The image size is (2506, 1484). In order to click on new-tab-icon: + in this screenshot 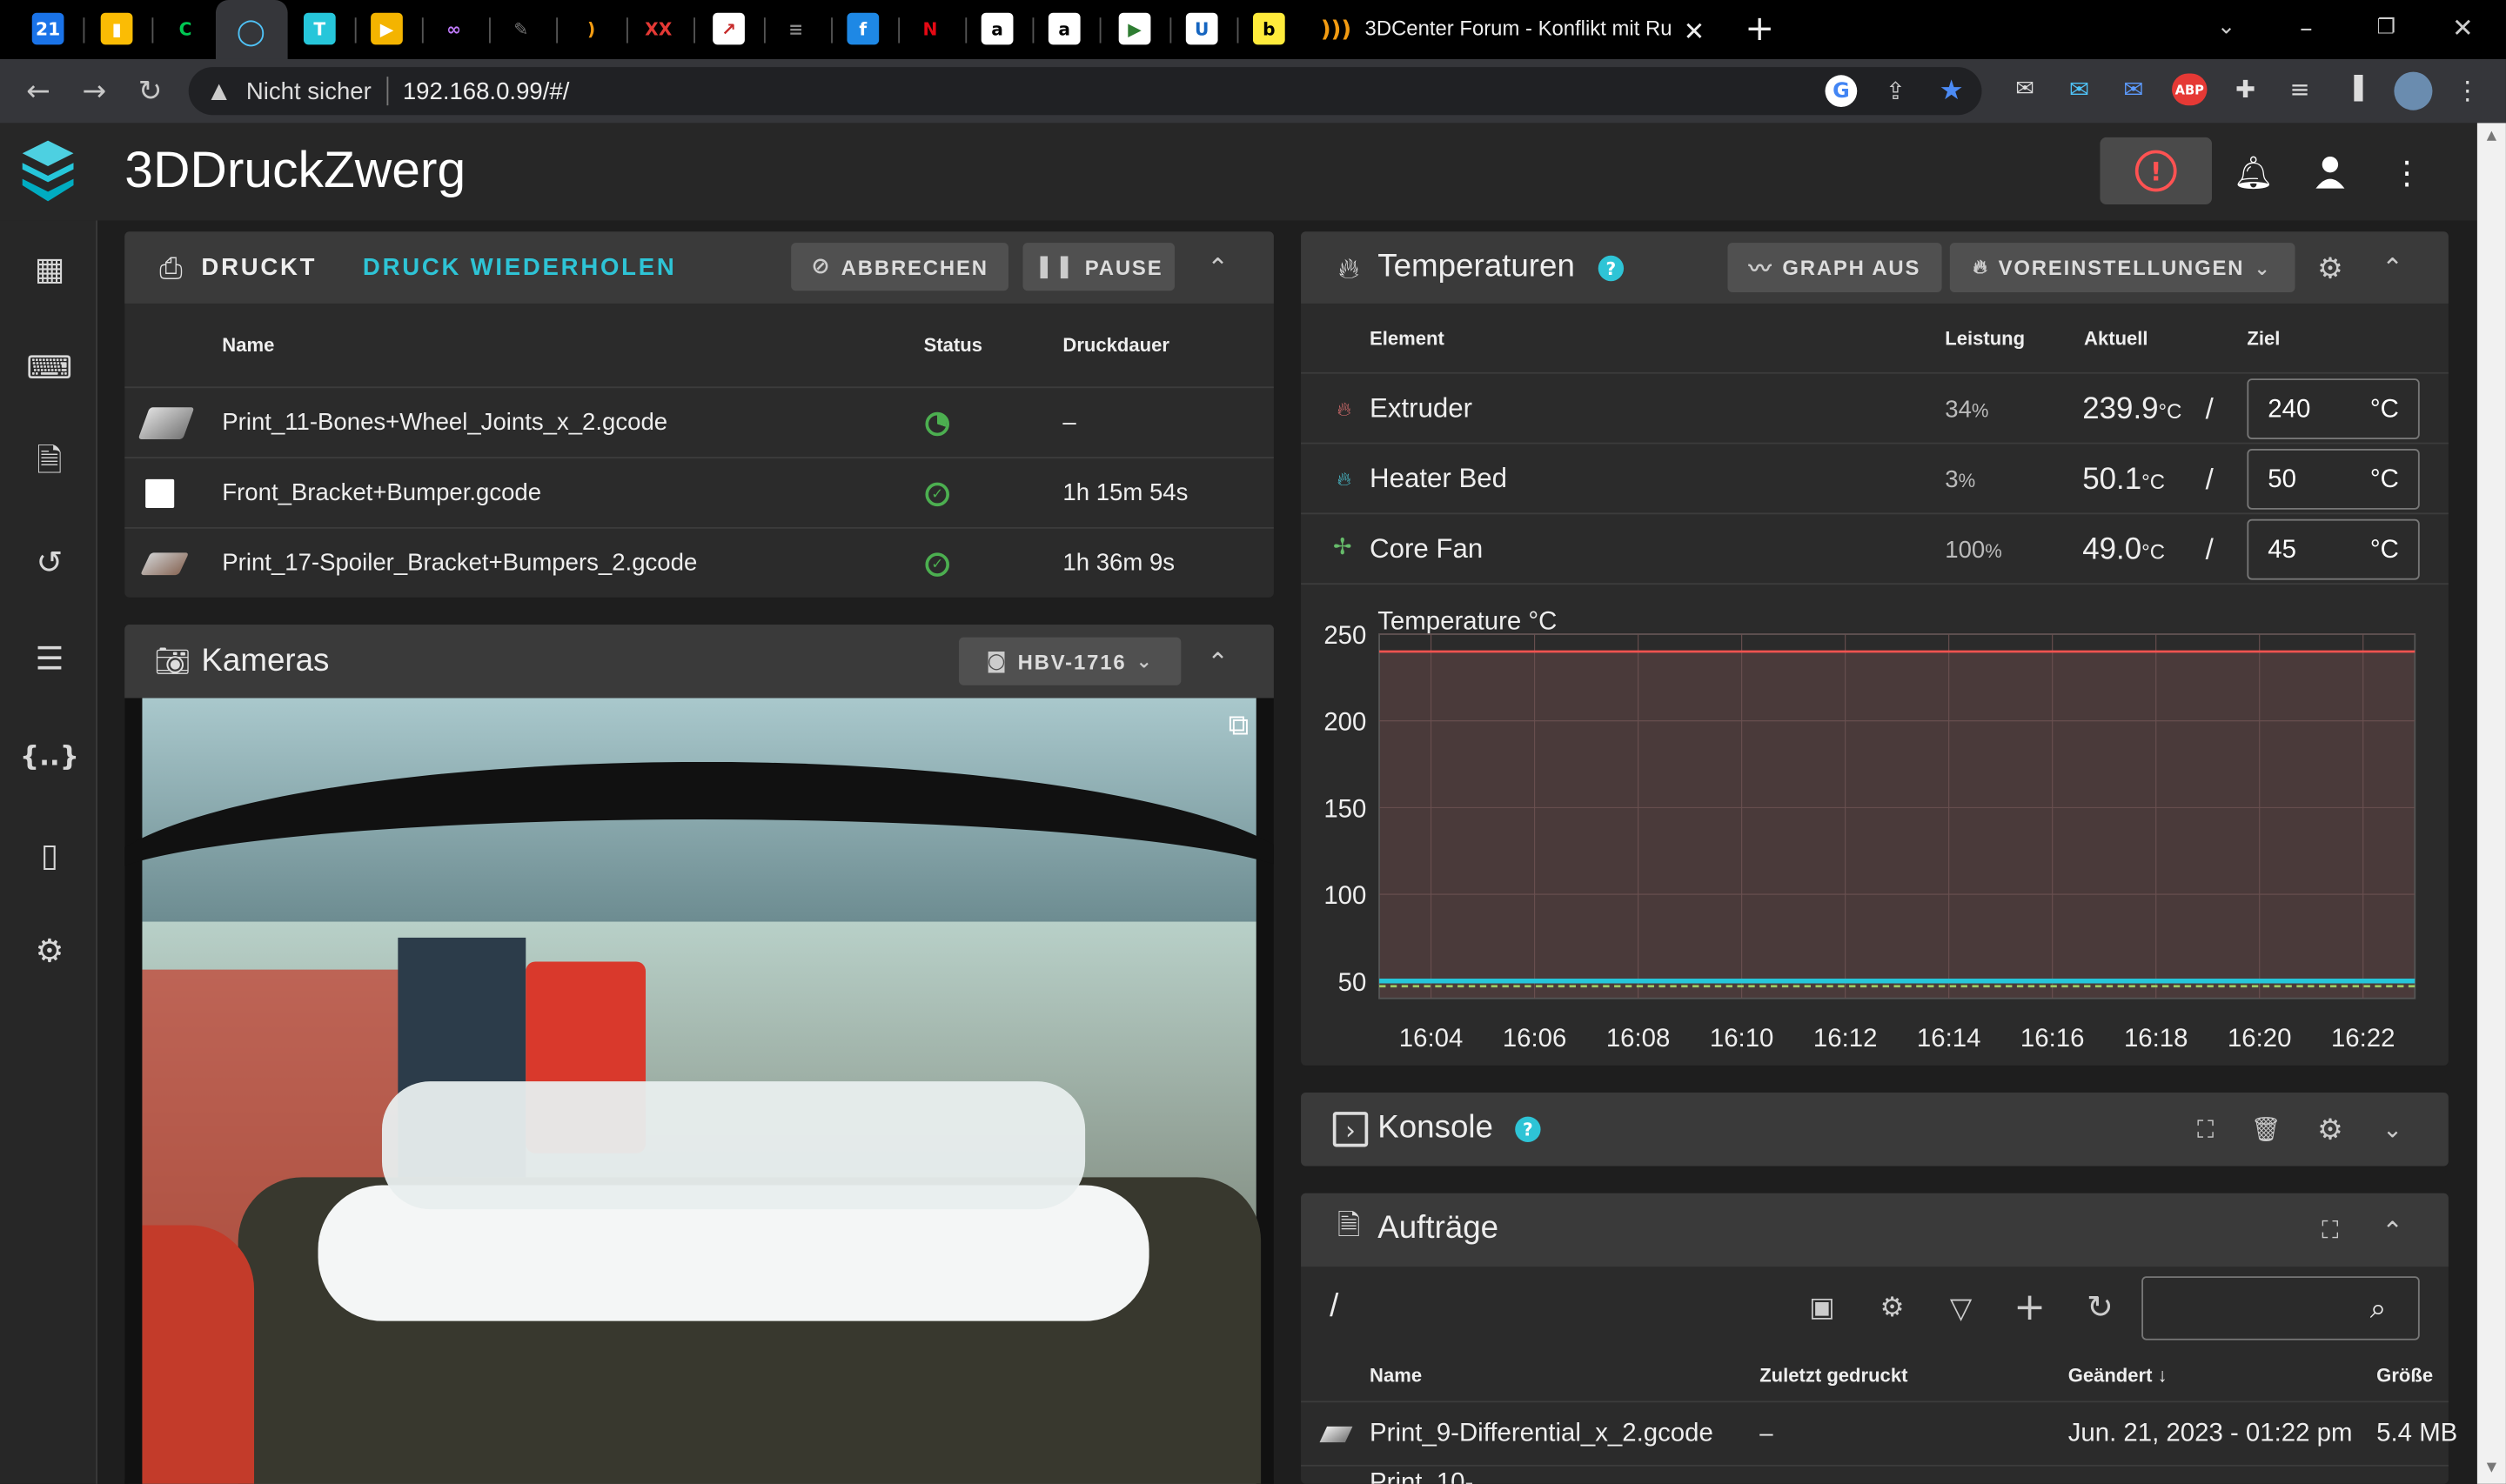, I will do `click(1759, 29)`.